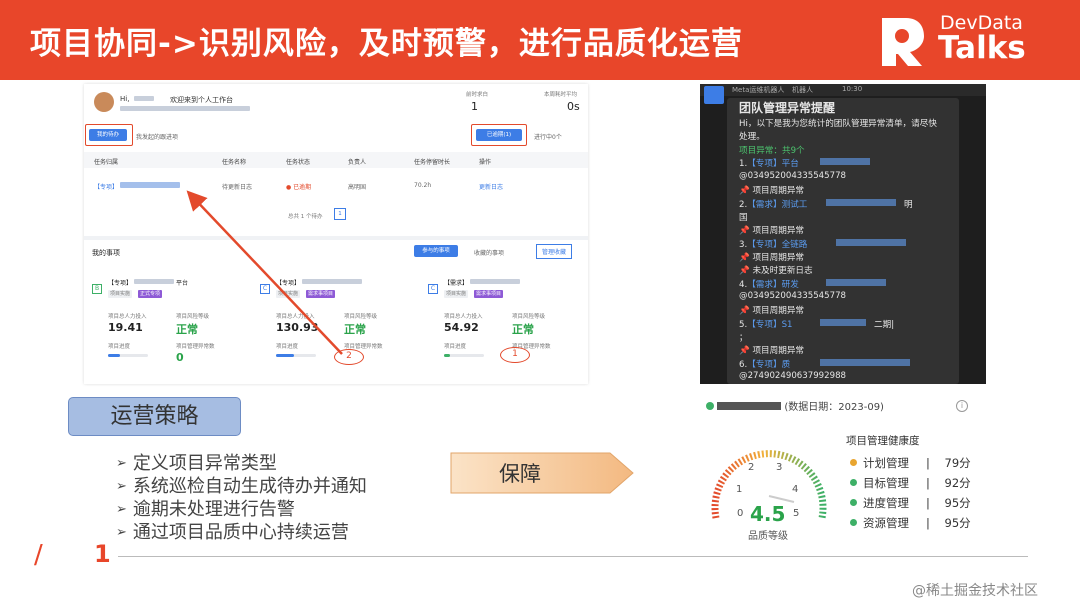 This screenshot has height=608, width=1080. What do you see at coordinates (386, 44) in the screenshot?
I see `slide-title: 项目协同->识别风险，及时预警，进行品质化运营` at bounding box center [386, 44].